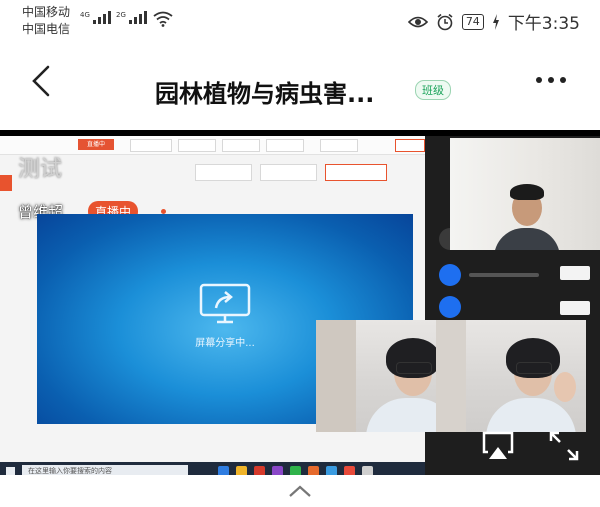  I want to click on teacher-hair, so click(527, 192).